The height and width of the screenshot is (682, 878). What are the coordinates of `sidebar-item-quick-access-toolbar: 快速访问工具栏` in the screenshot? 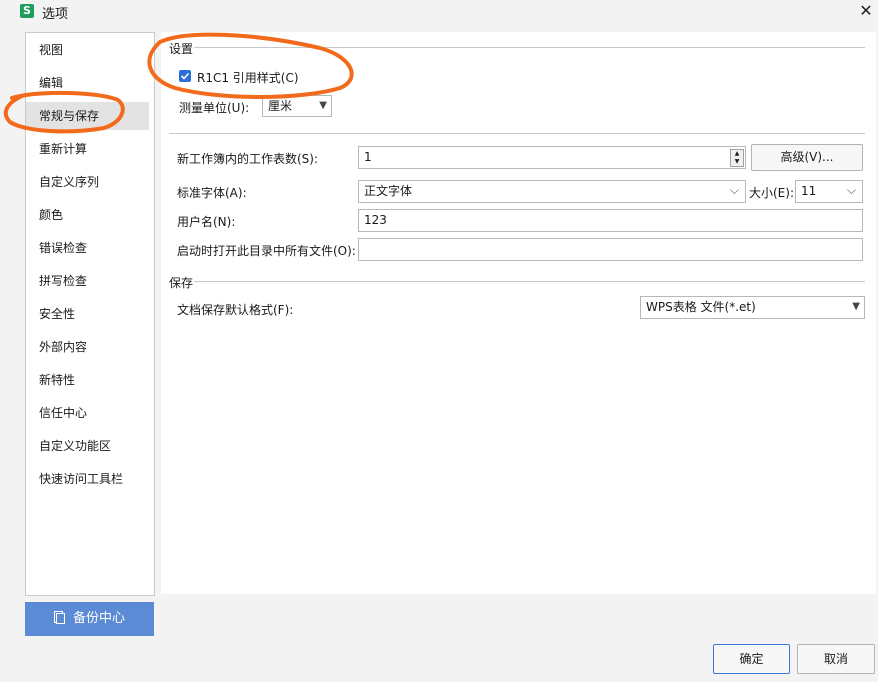 It's located at (87, 479).